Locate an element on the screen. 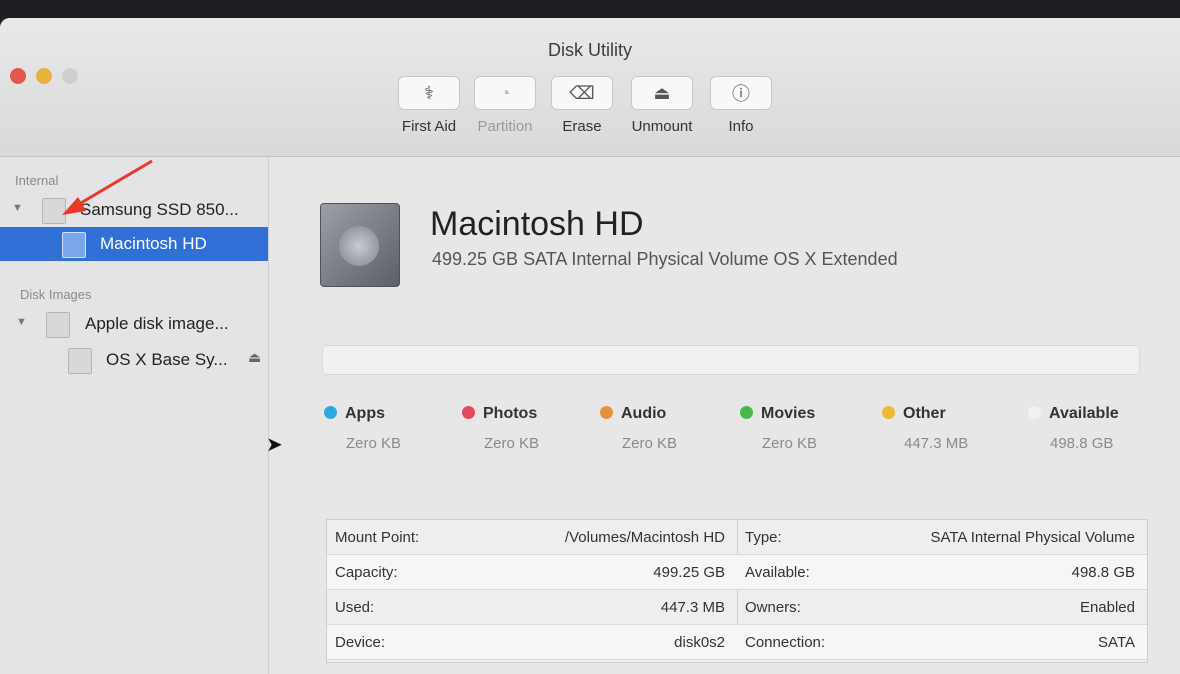 This screenshot has width=1180, height=674. apps-color-dot is located at coordinates (330, 412).